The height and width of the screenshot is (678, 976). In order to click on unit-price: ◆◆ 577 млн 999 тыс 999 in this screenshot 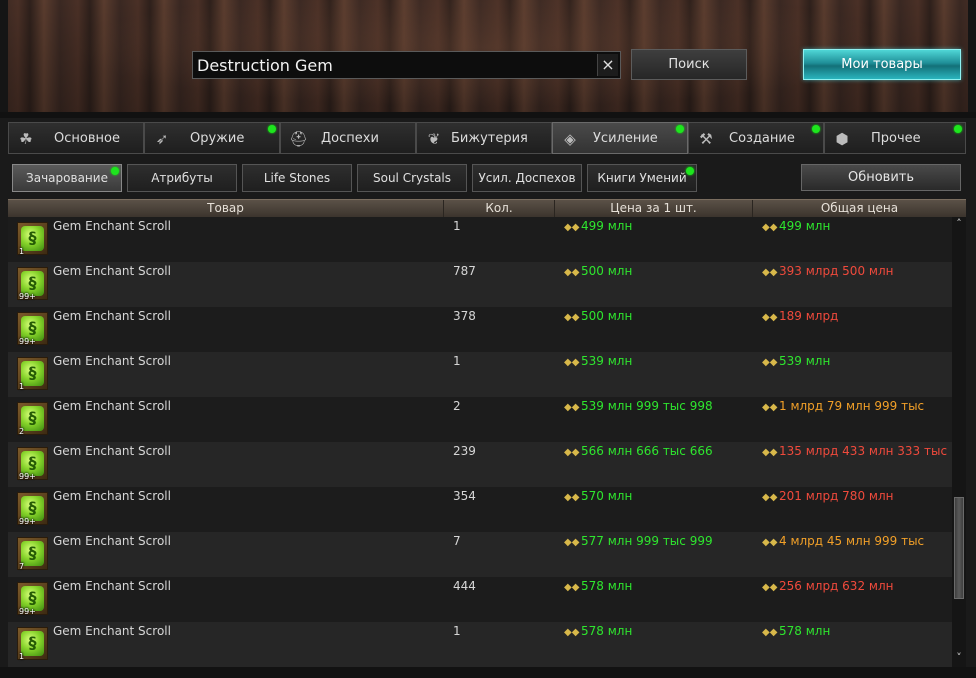, I will do `click(638, 541)`.